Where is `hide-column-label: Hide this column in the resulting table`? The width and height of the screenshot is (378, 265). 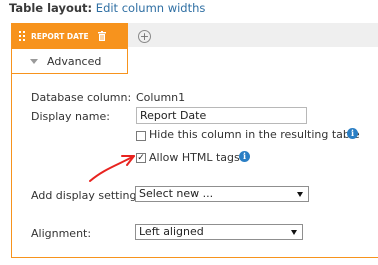
hide-column-label: Hide this column in the resulting table is located at coordinates (254, 134).